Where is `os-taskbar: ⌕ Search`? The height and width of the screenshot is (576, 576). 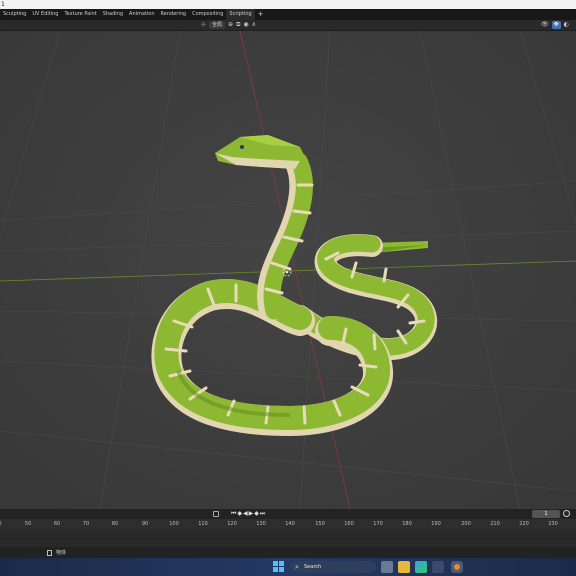 os-taskbar: ⌕ Search is located at coordinates (288, 567).